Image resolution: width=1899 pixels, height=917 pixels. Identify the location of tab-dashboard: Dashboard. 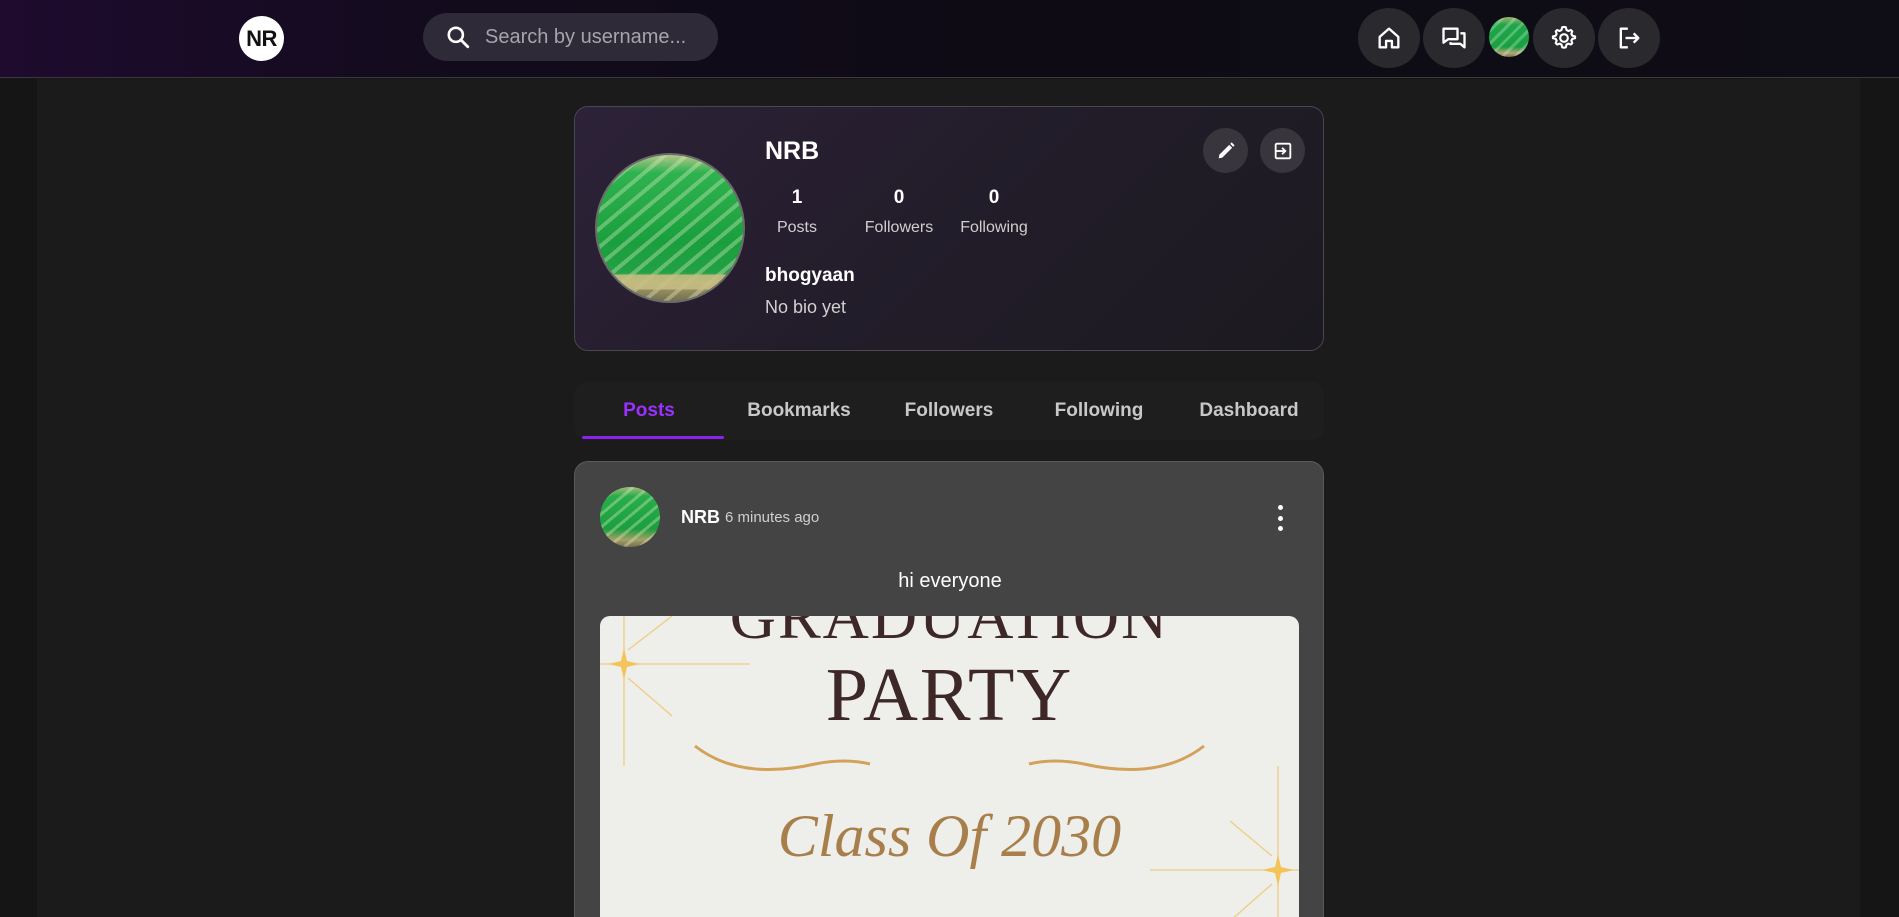
(1249, 411).